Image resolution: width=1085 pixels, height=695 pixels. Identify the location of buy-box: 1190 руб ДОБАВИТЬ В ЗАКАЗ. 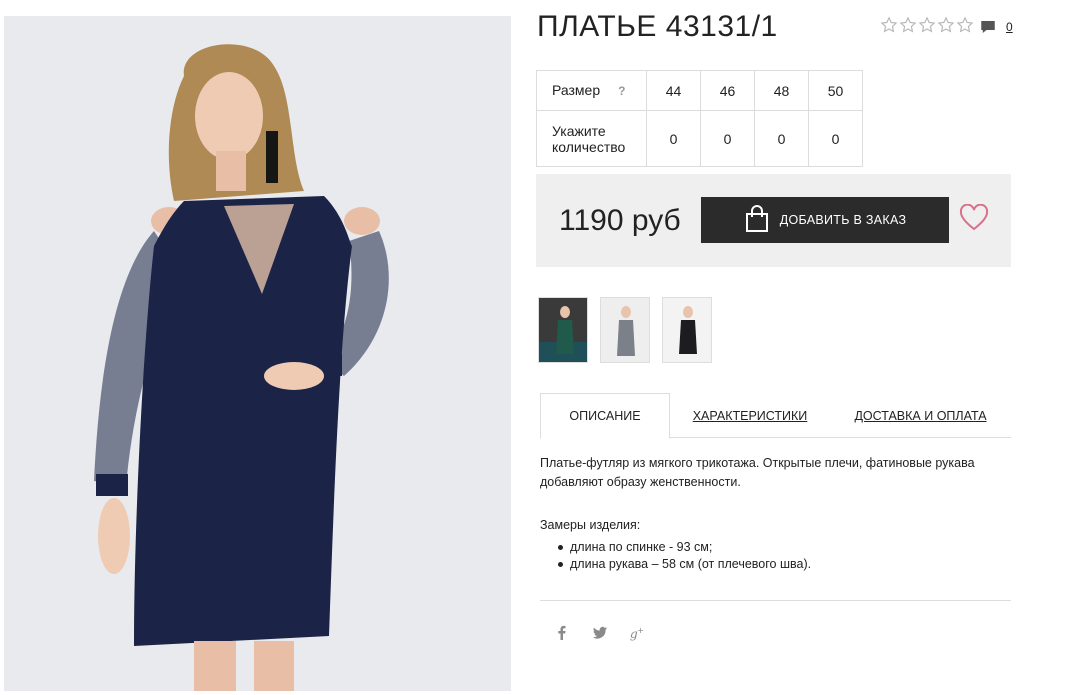
(773, 220).